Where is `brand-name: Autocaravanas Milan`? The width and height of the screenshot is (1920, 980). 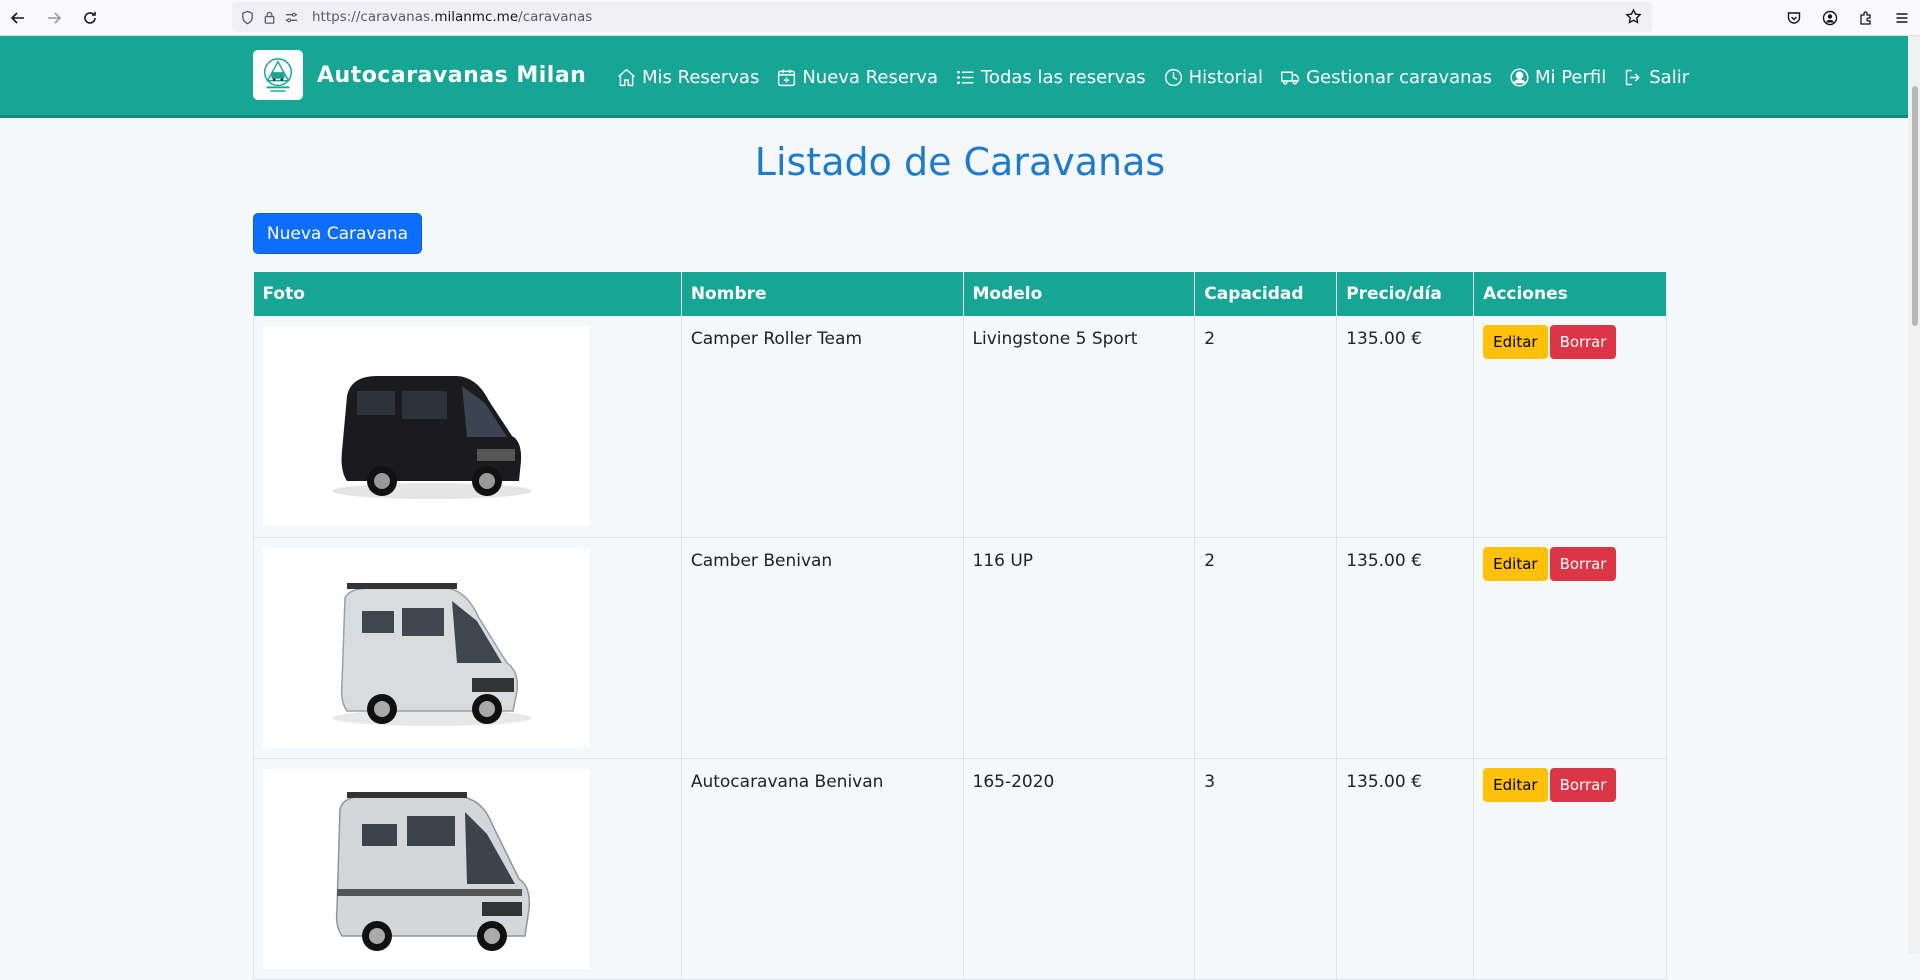 brand-name: Autocaravanas Milan is located at coordinates (452, 75).